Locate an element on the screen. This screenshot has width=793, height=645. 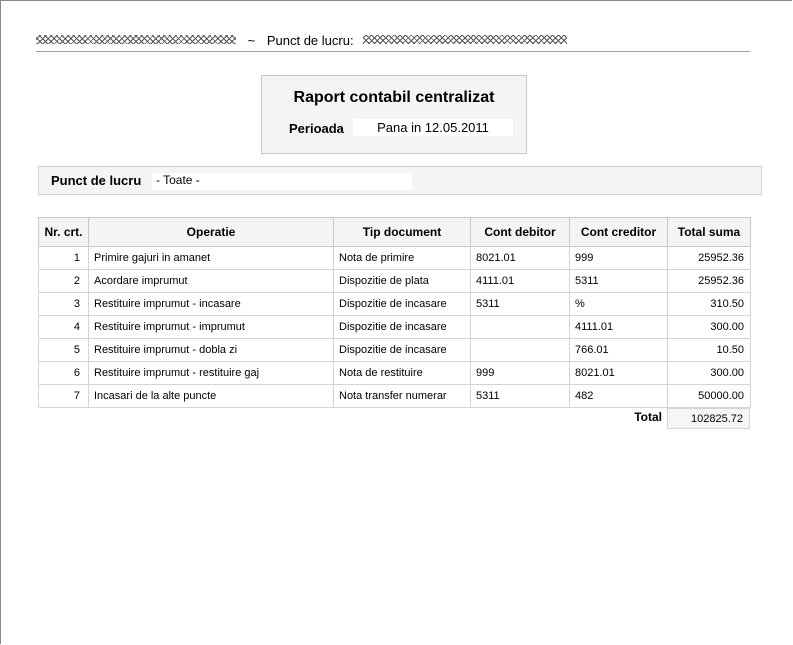
cell-cont-debitor: 999 is located at coordinates (520, 373).